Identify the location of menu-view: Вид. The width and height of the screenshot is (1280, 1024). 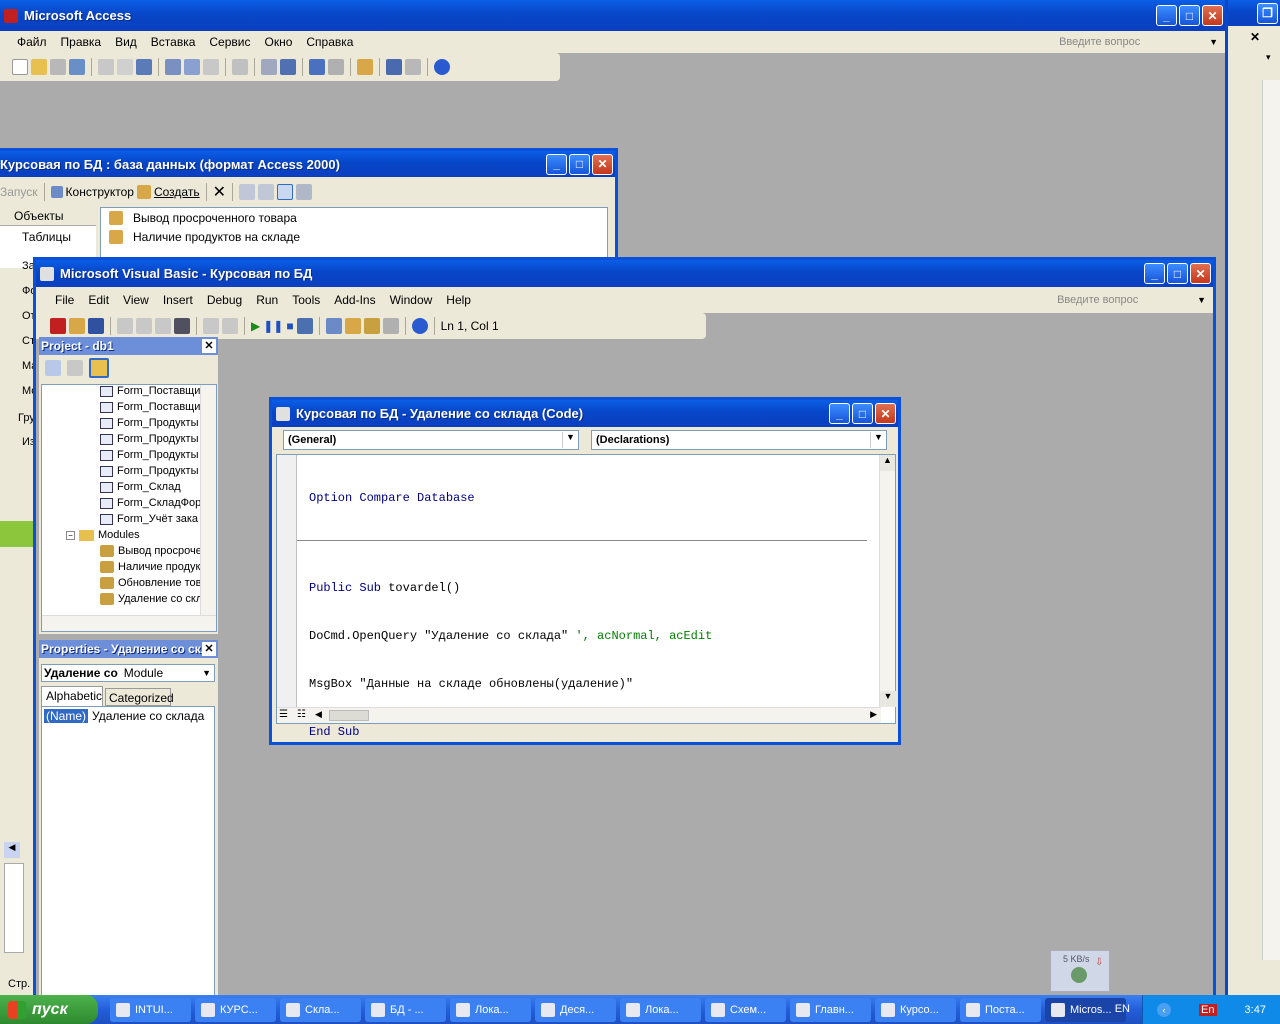
(126, 42).